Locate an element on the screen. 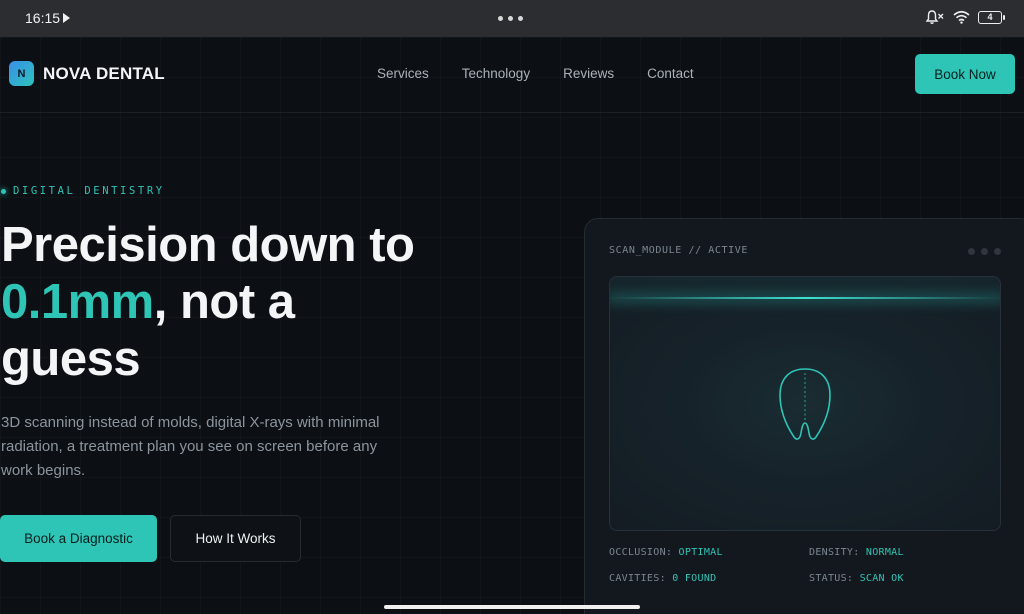  play-icon is located at coordinates (66, 18).